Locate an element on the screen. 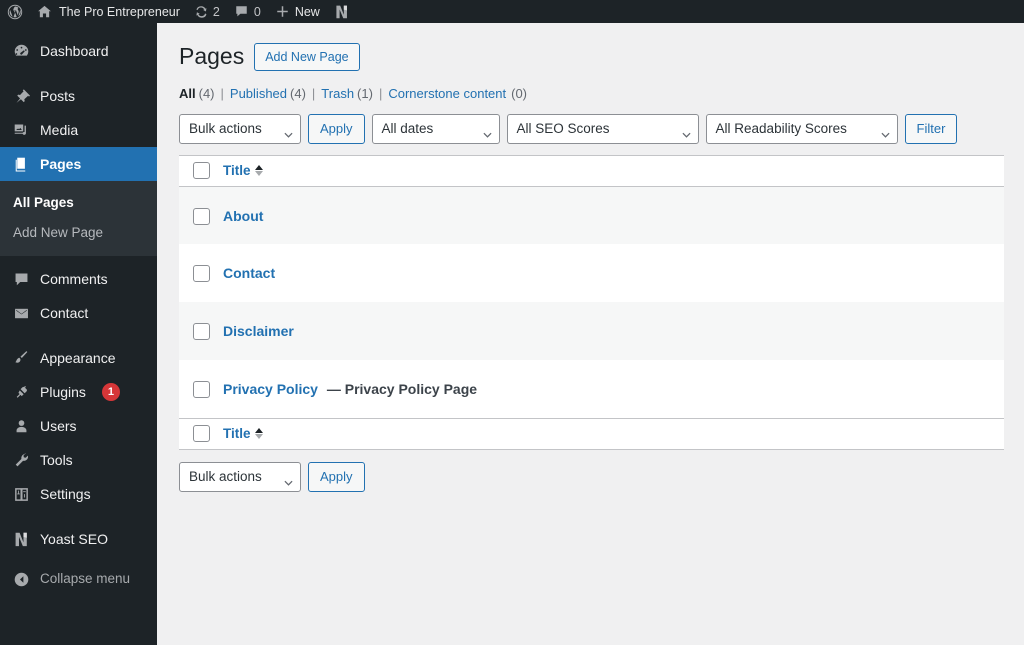  comments-count: 0 is located at coordinates (257, 11).